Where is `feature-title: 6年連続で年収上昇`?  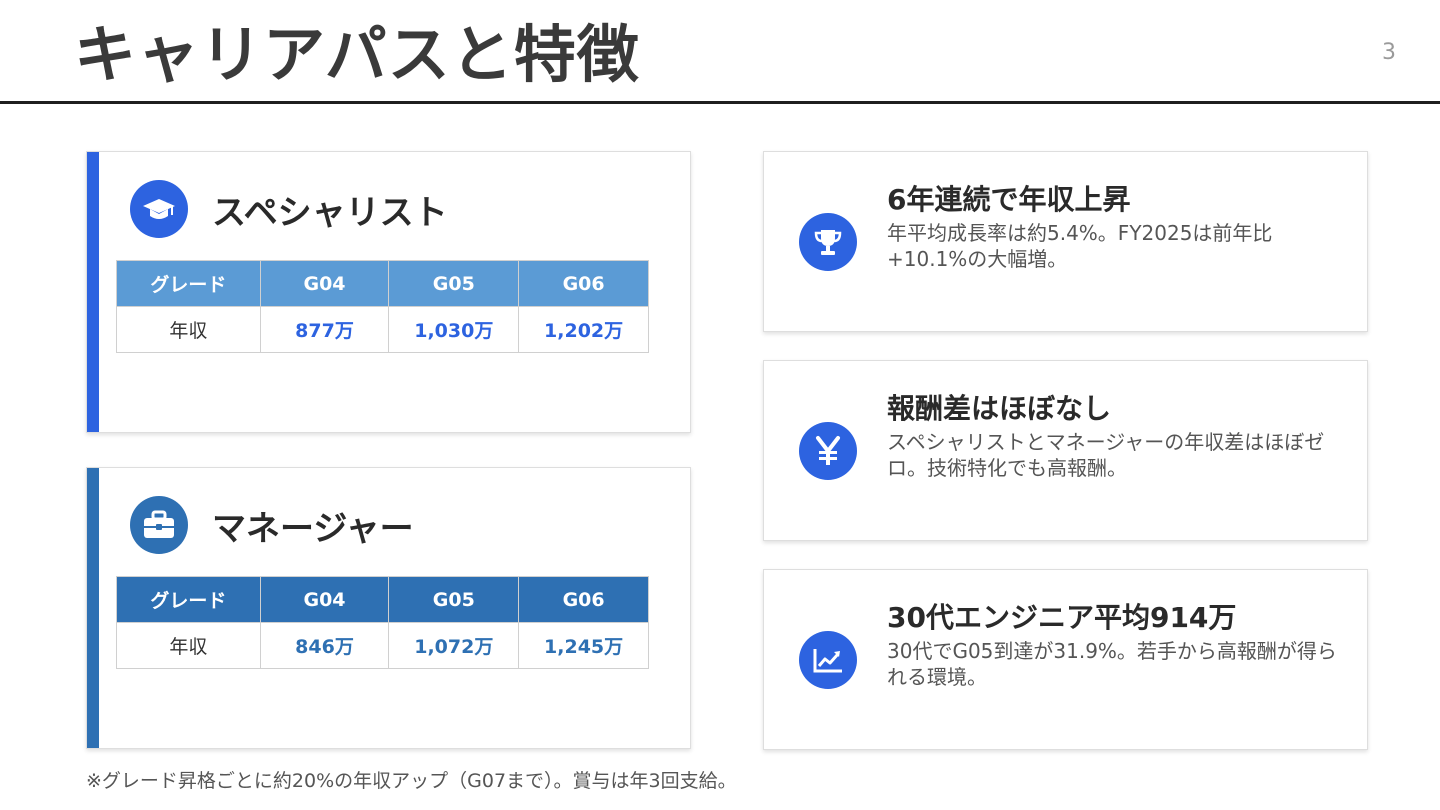 feature-title: 6年連続で年収上昇 is located at coordinates (1009, 199).